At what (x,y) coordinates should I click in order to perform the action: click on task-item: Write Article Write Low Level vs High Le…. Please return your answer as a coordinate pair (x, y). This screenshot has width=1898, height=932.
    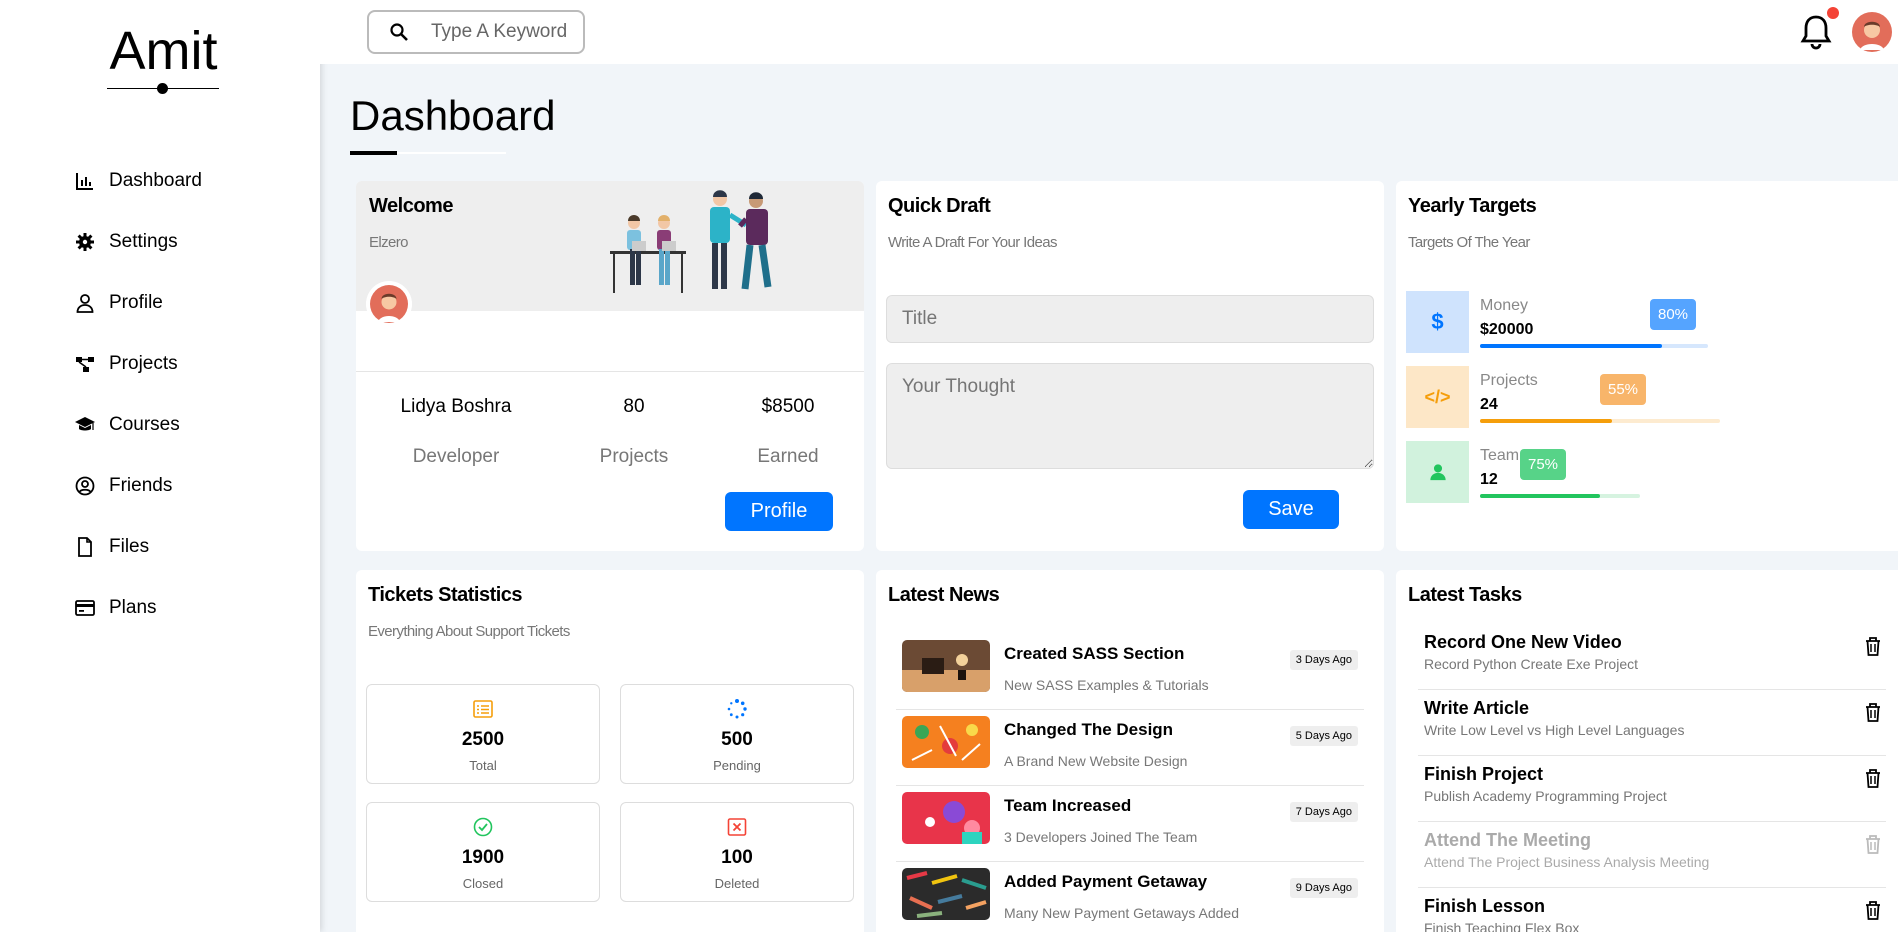
    Looking at the image, I should click on (1652, 723).